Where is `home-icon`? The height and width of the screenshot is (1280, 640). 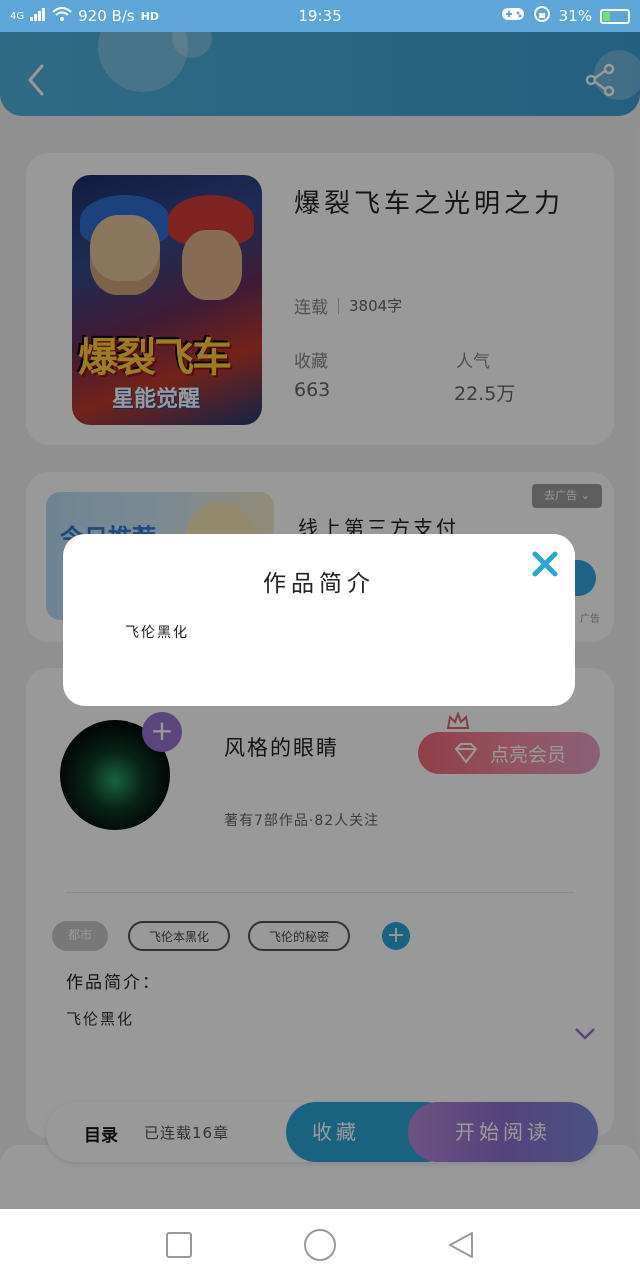 home-icon is located at coordinates (320, 1245).